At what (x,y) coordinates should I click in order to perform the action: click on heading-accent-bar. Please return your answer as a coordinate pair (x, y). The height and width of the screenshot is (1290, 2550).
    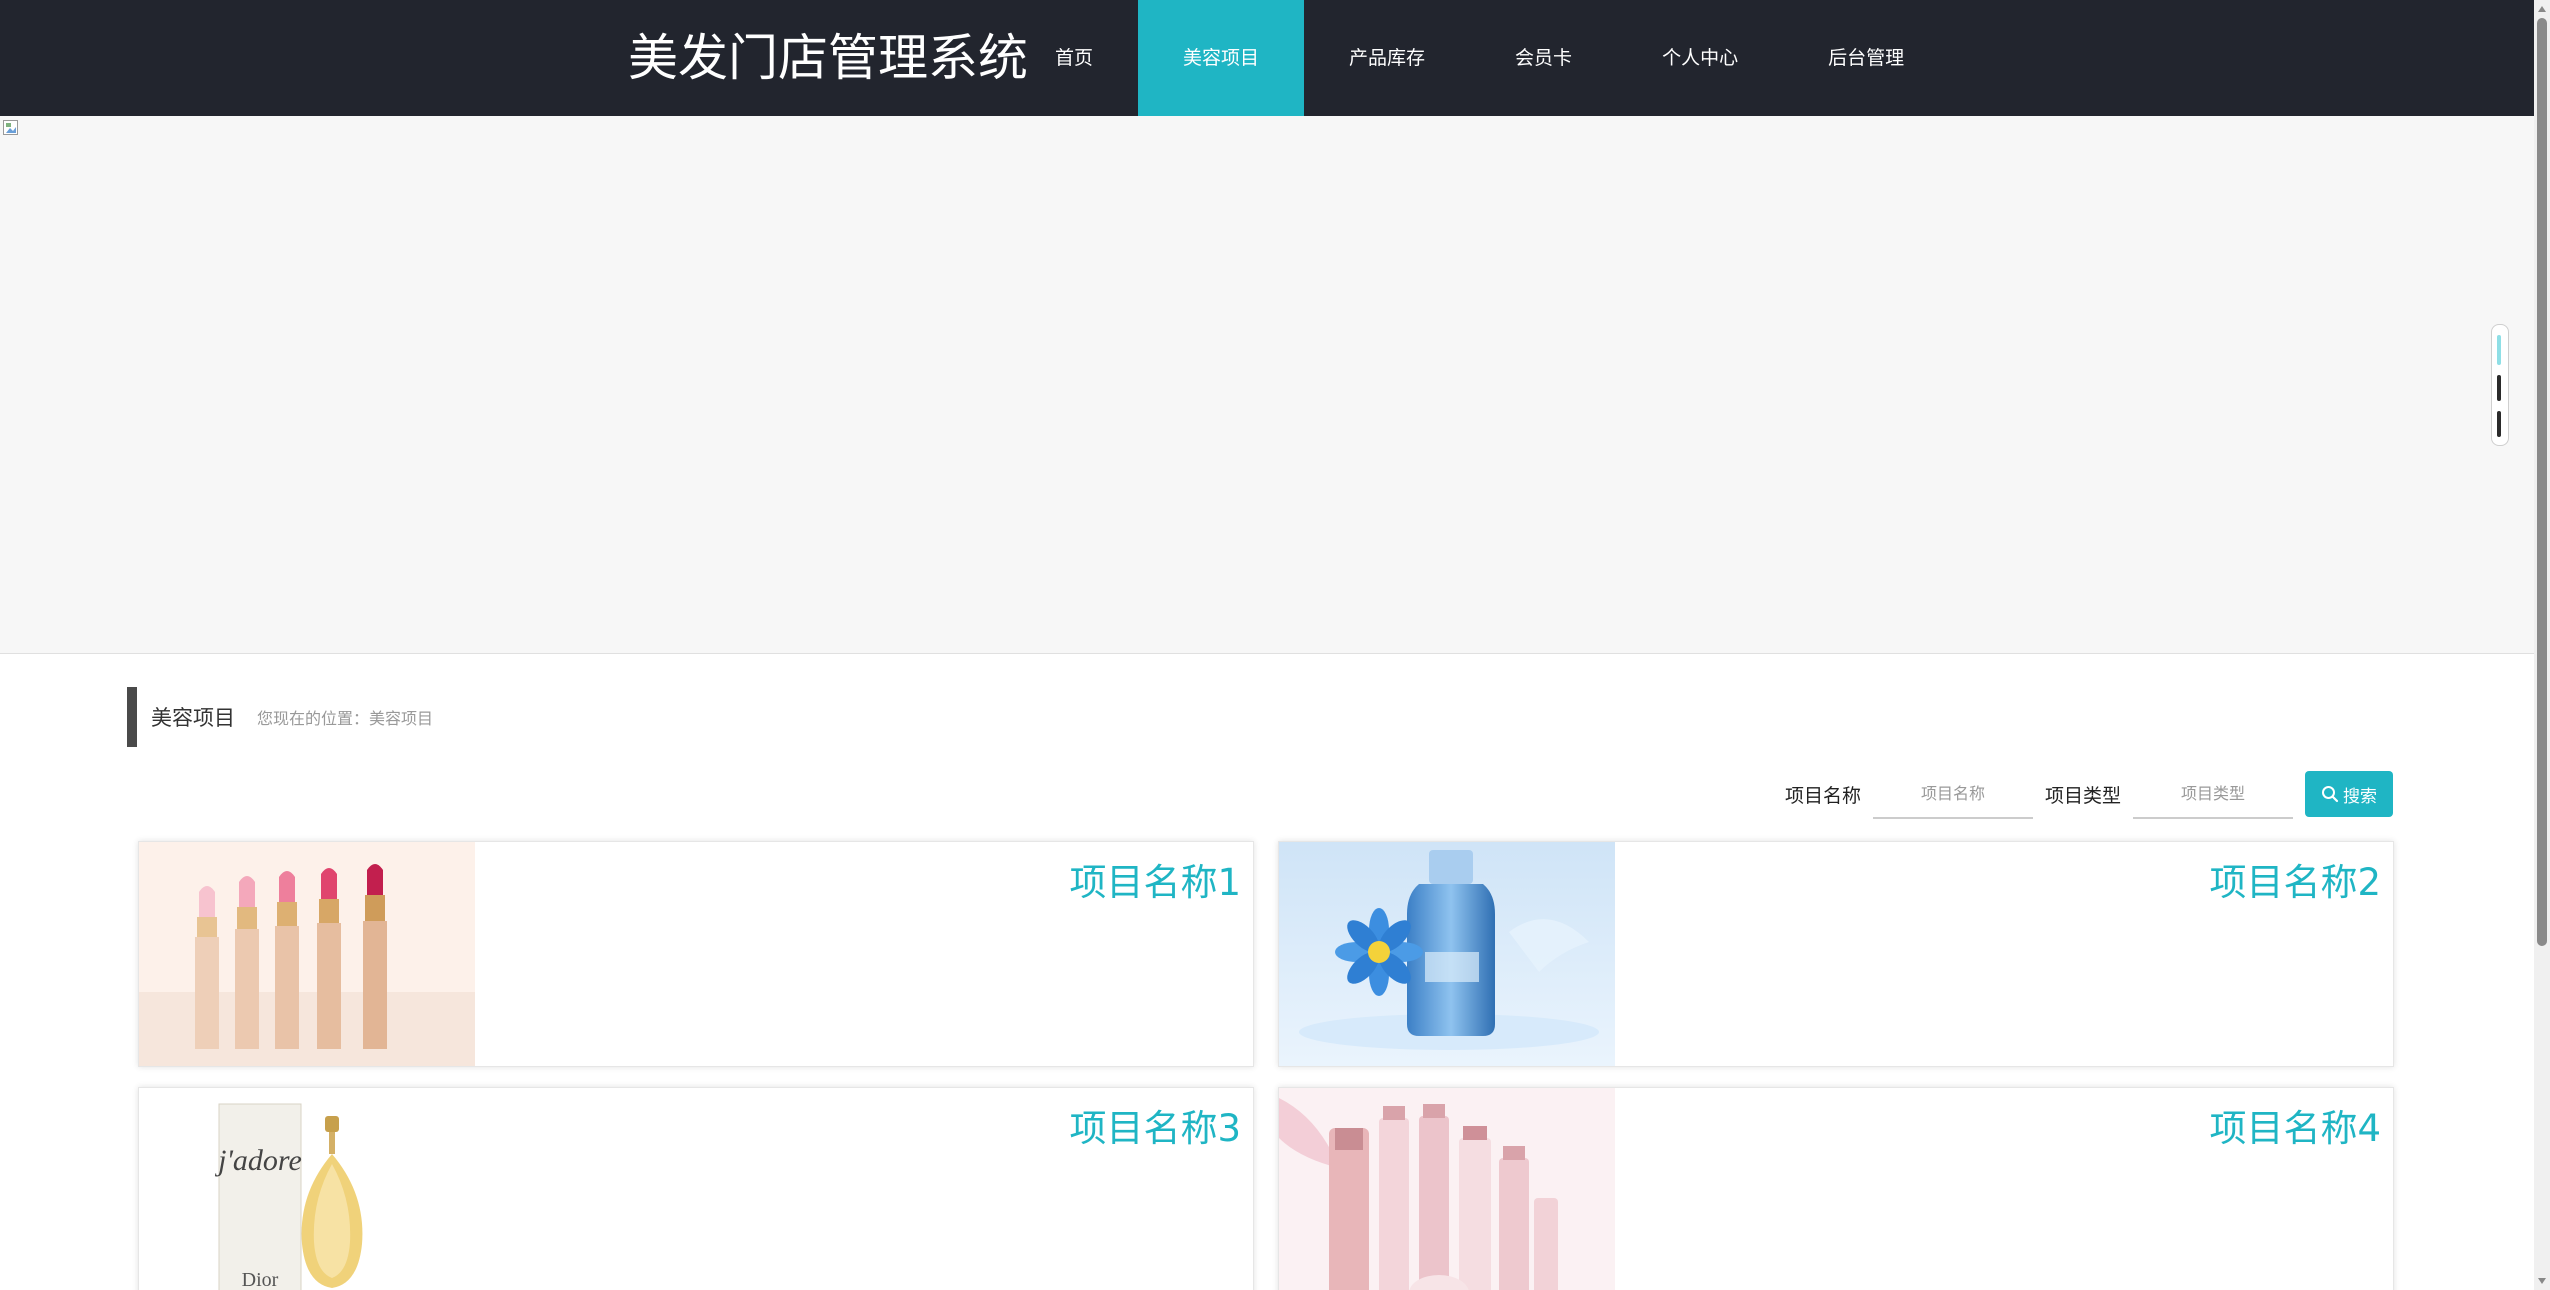
    Looking at the image, I should click on (132, 717).